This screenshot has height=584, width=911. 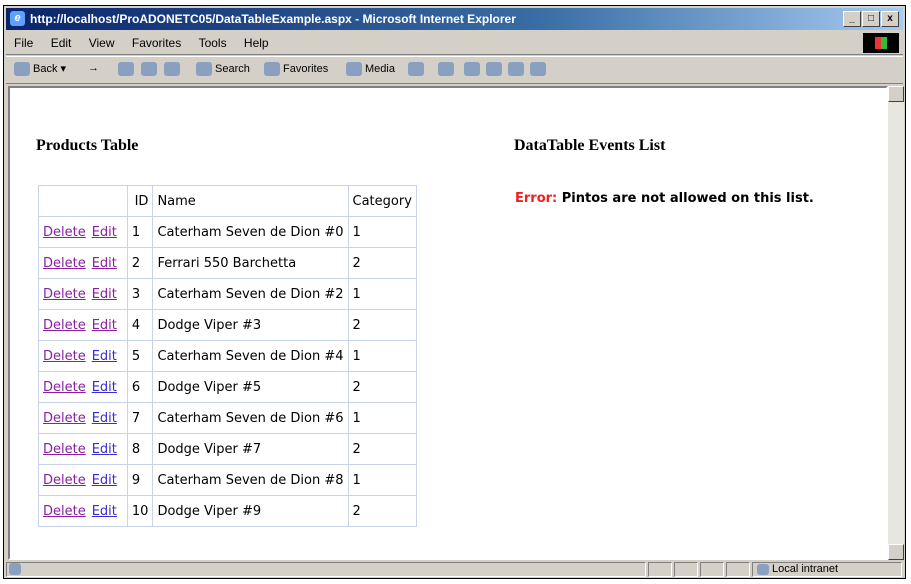 What do you see at coordinates (852, 19) in the screenshot?
I see `minimize-button: _` at bounding box center [852, 19].